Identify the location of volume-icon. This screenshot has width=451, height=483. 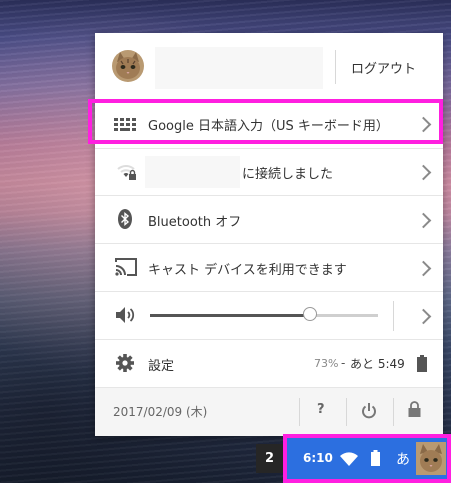
(126, 315).